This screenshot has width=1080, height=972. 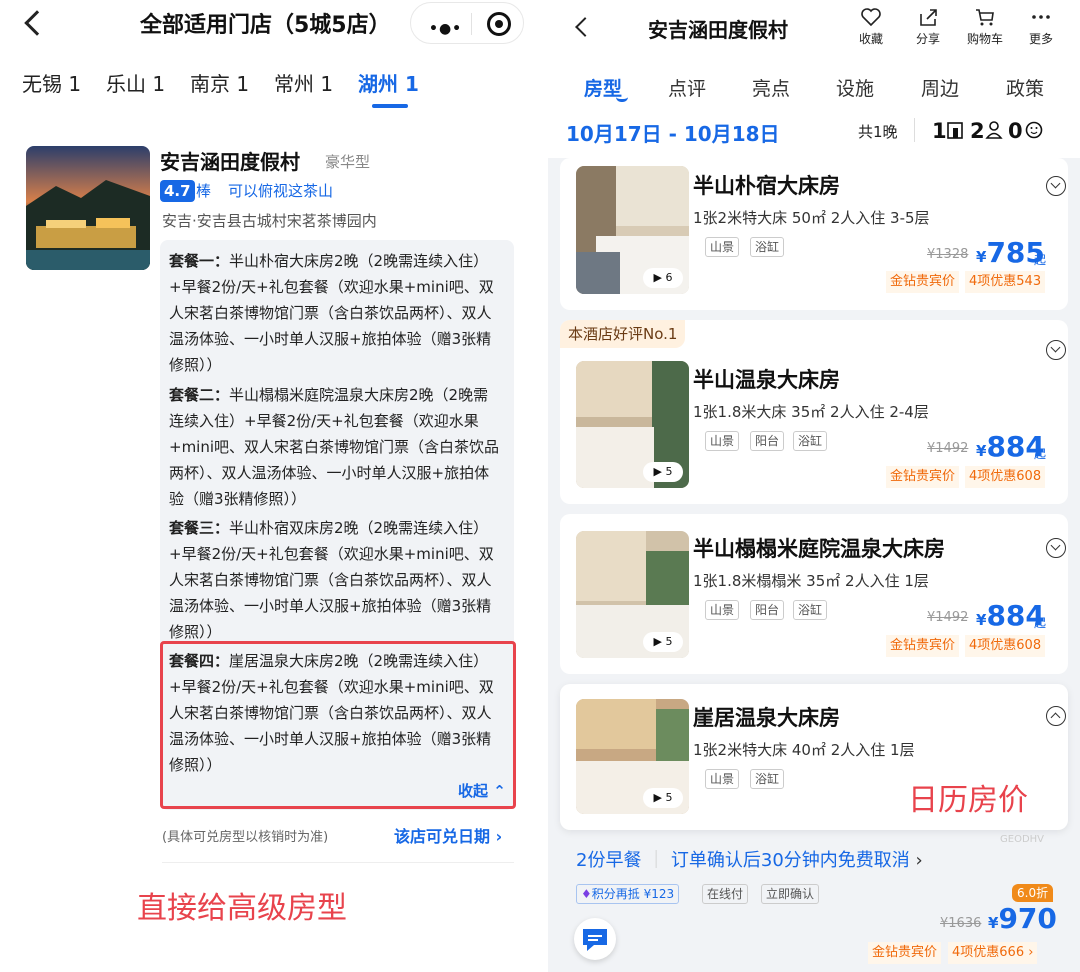 What do you see at coordinates (1022, 839) in the screenshot?
I see `watermark: GEODHV` at bounding box center [1022, 839].